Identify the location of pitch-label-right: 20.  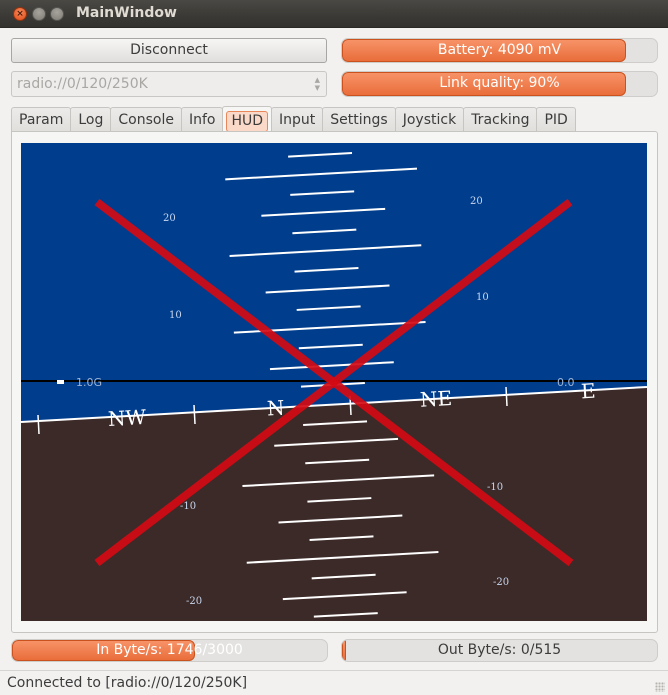
(476, 201).